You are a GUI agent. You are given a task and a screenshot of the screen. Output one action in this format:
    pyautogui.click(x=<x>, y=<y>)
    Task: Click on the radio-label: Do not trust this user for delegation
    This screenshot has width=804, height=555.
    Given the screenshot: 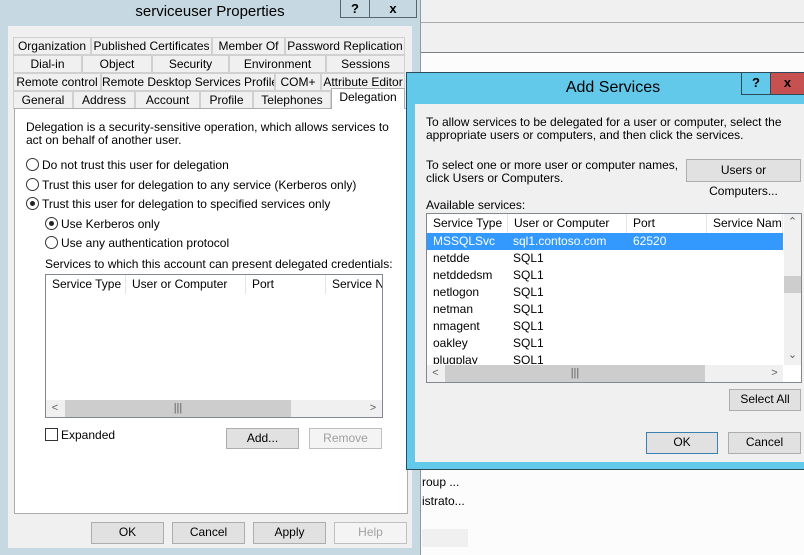 What is the action you would take?
    pyautogui.click(x=135, y=165)
    